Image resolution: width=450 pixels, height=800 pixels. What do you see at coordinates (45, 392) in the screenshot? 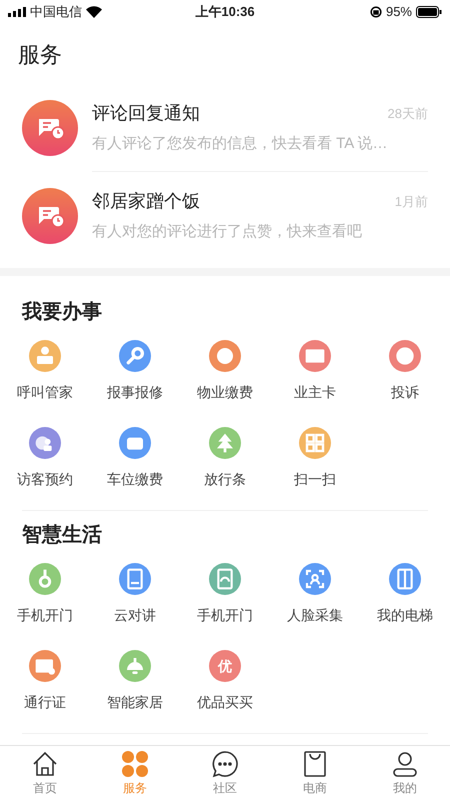
I see `service-label: 呼叫管家` at bounding box center [45, 392].